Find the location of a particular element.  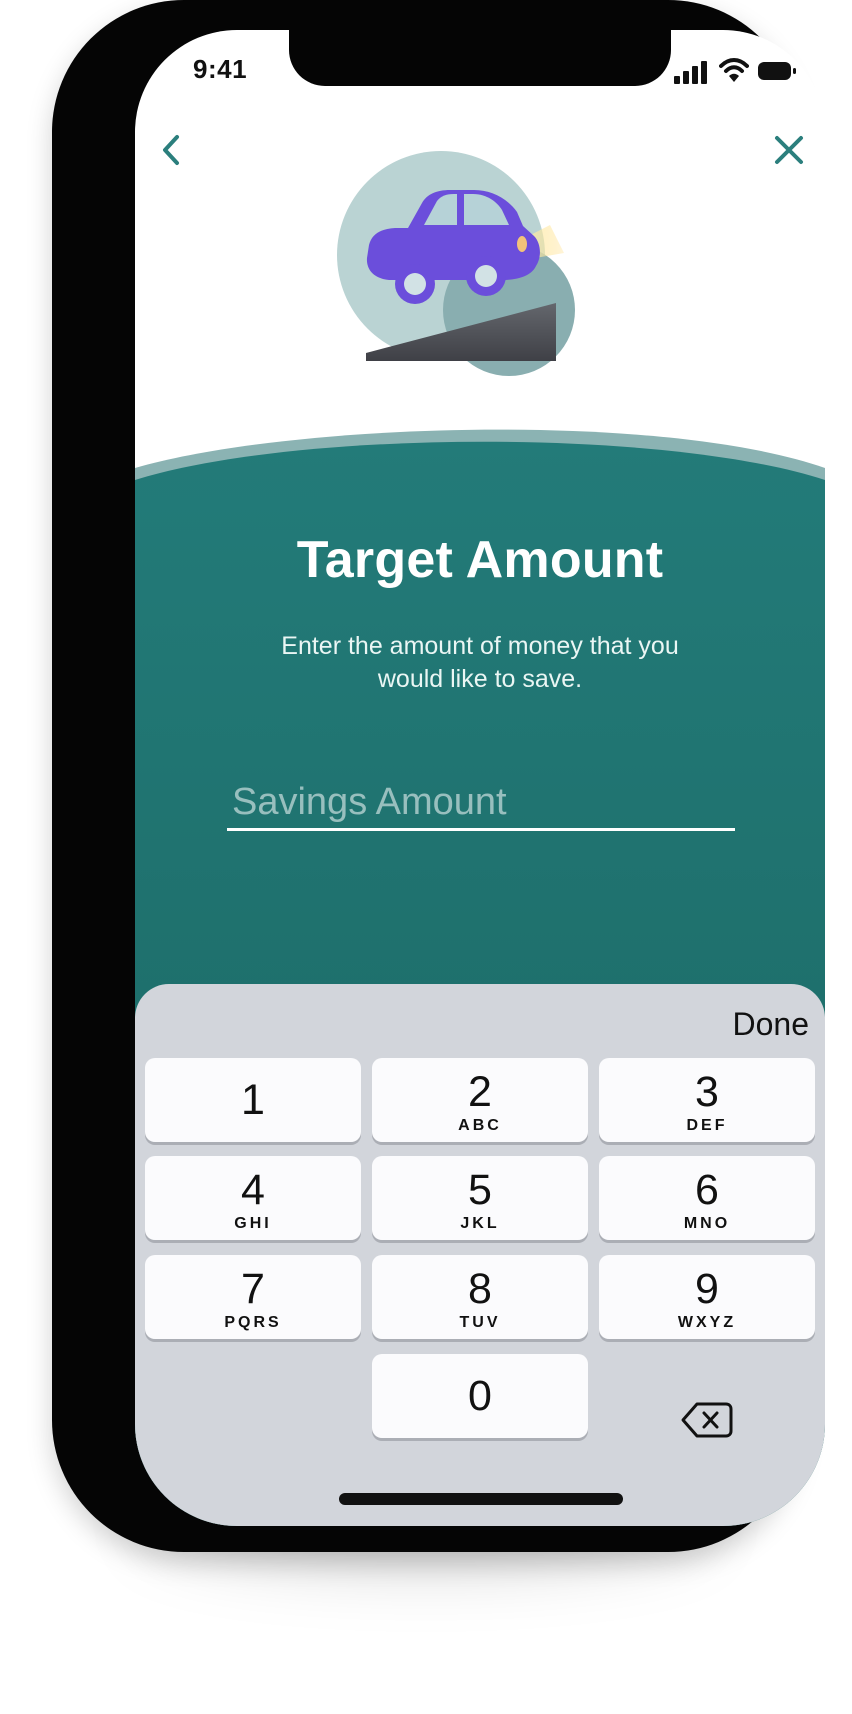

camera-notch is located at coordinates (480, 58).